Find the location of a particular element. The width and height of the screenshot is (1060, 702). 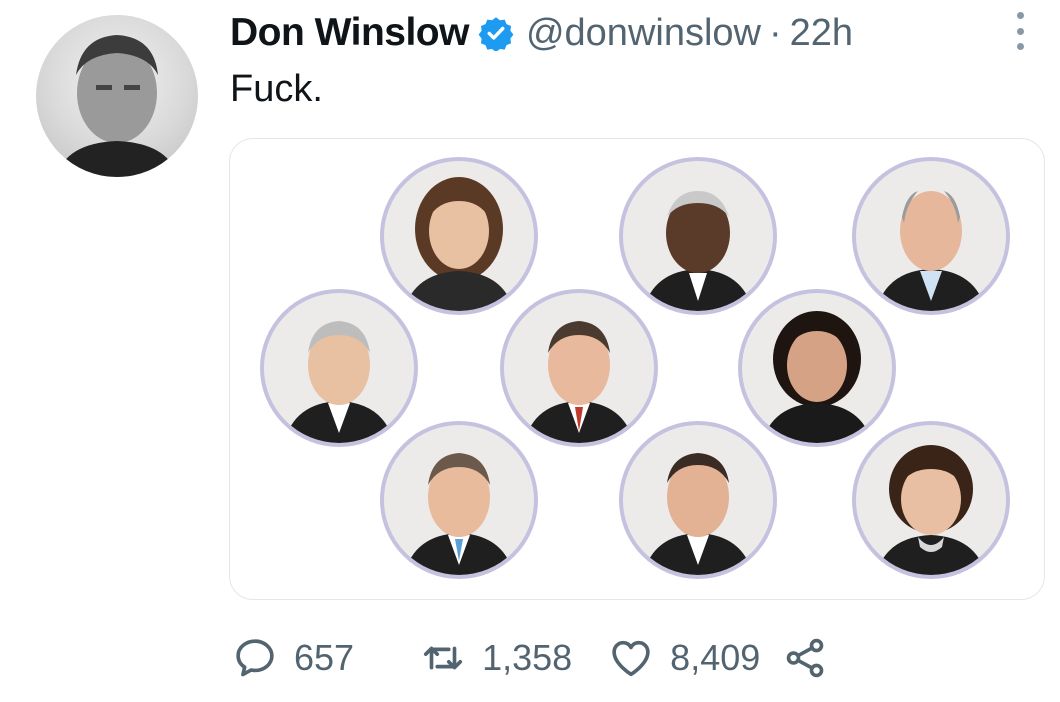

reply-icon is located at coordinates (255, 658).